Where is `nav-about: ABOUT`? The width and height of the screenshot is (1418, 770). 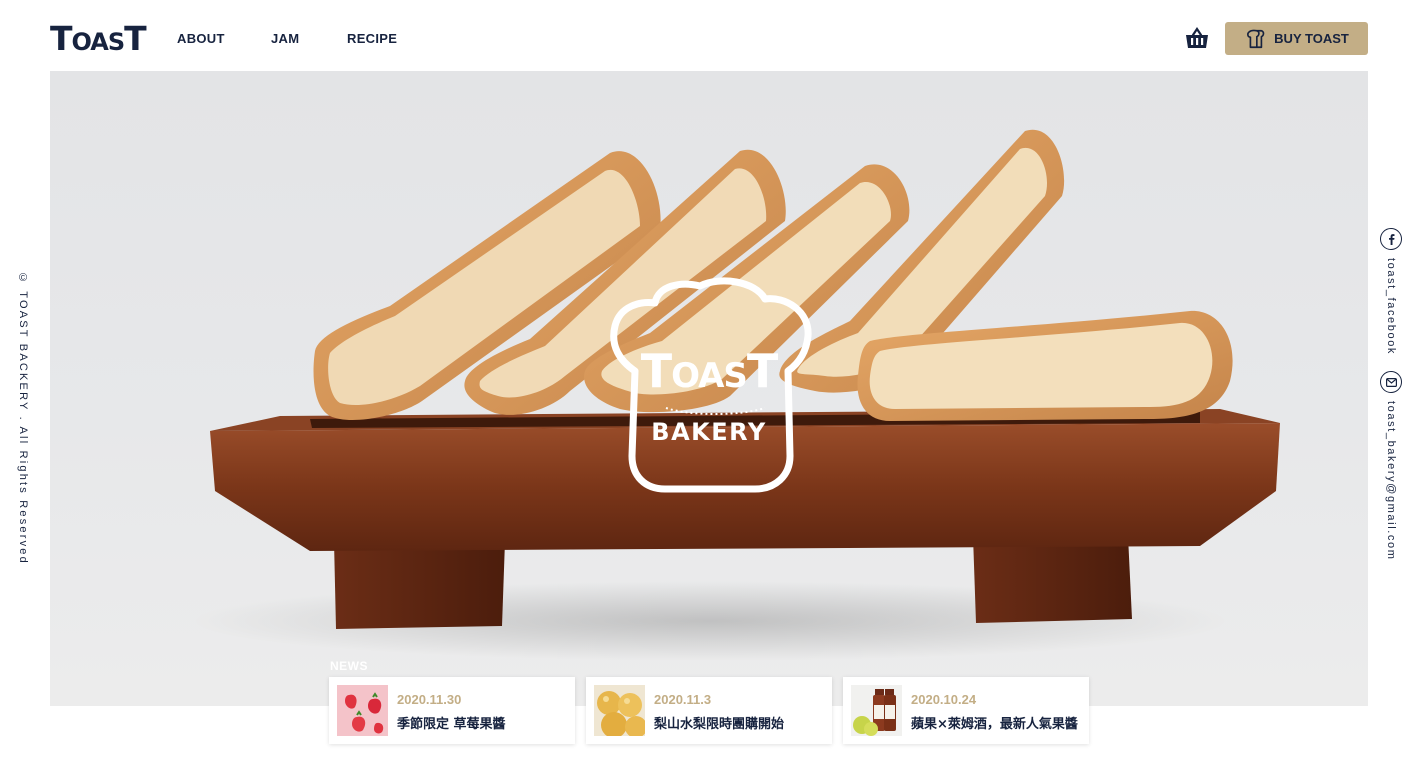
nav-about: ABOUT is located at coordinates (201, 38).